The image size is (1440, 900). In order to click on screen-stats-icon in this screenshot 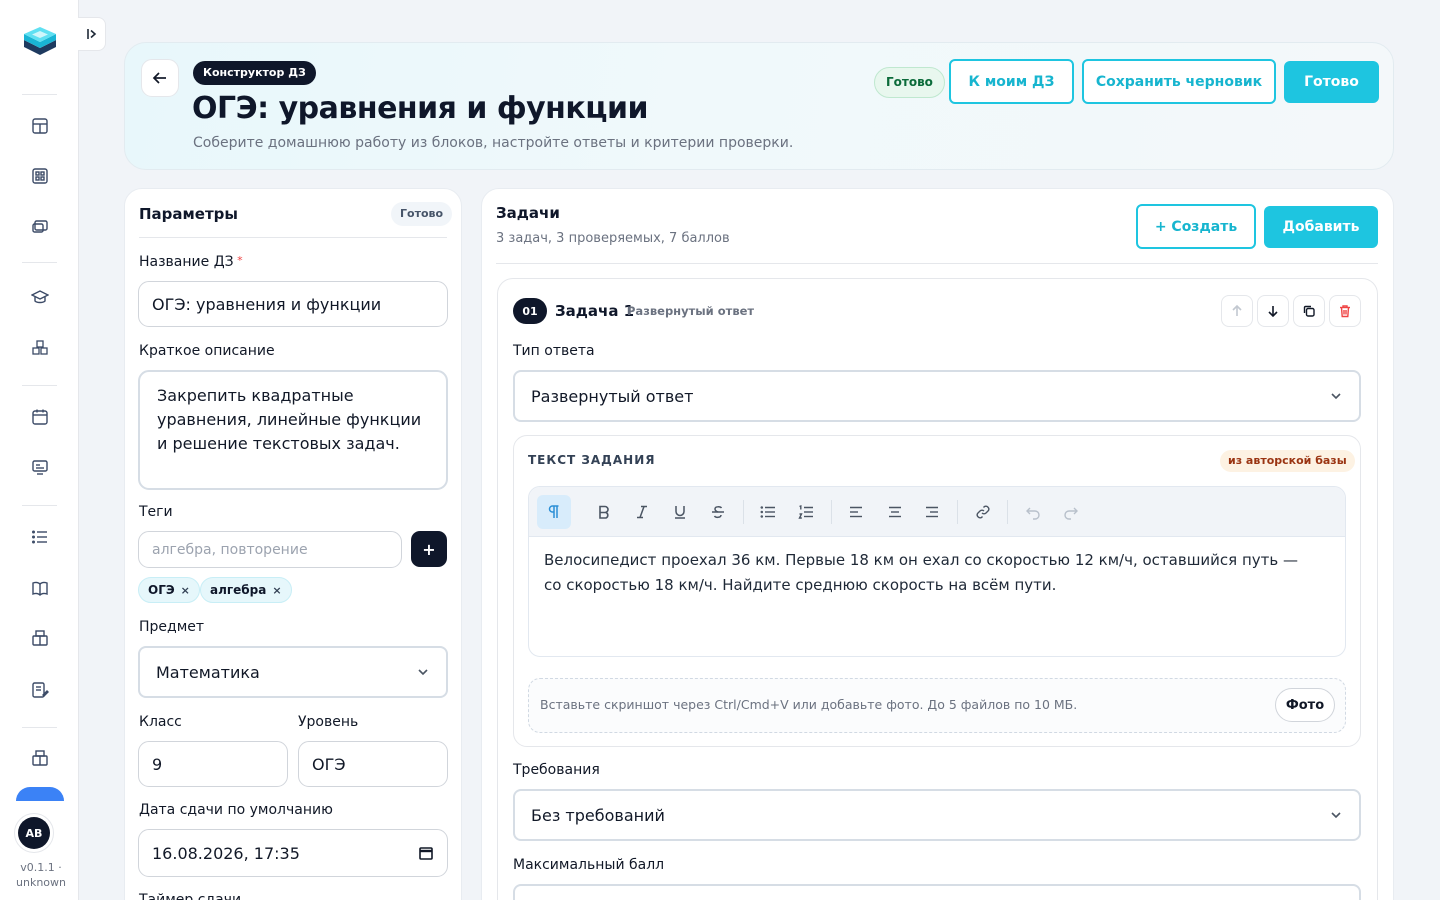, I will do `click(40, 467)`.